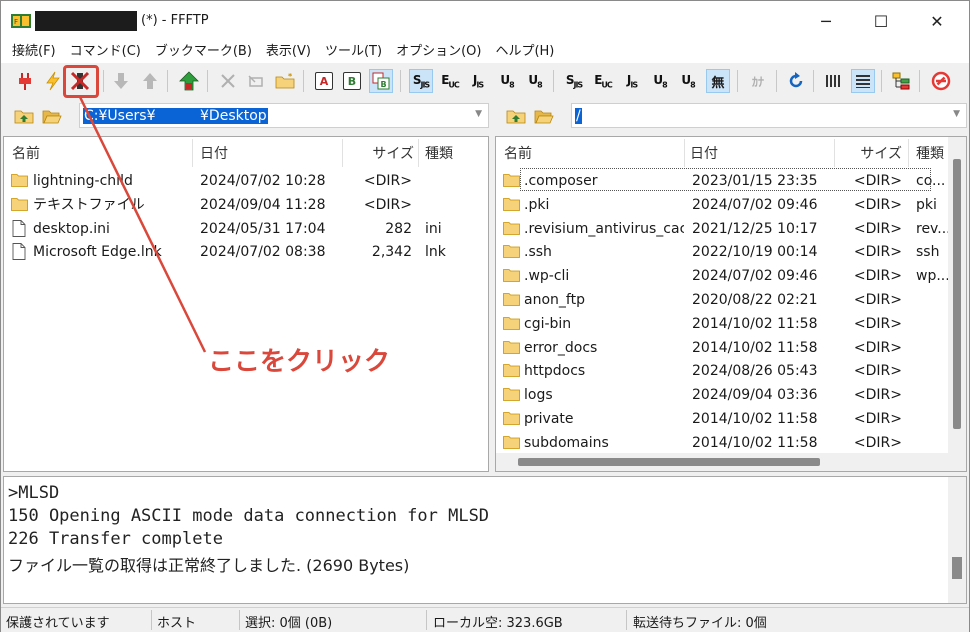  I want to click on host-utf8-button: U8, so click(507, 81).